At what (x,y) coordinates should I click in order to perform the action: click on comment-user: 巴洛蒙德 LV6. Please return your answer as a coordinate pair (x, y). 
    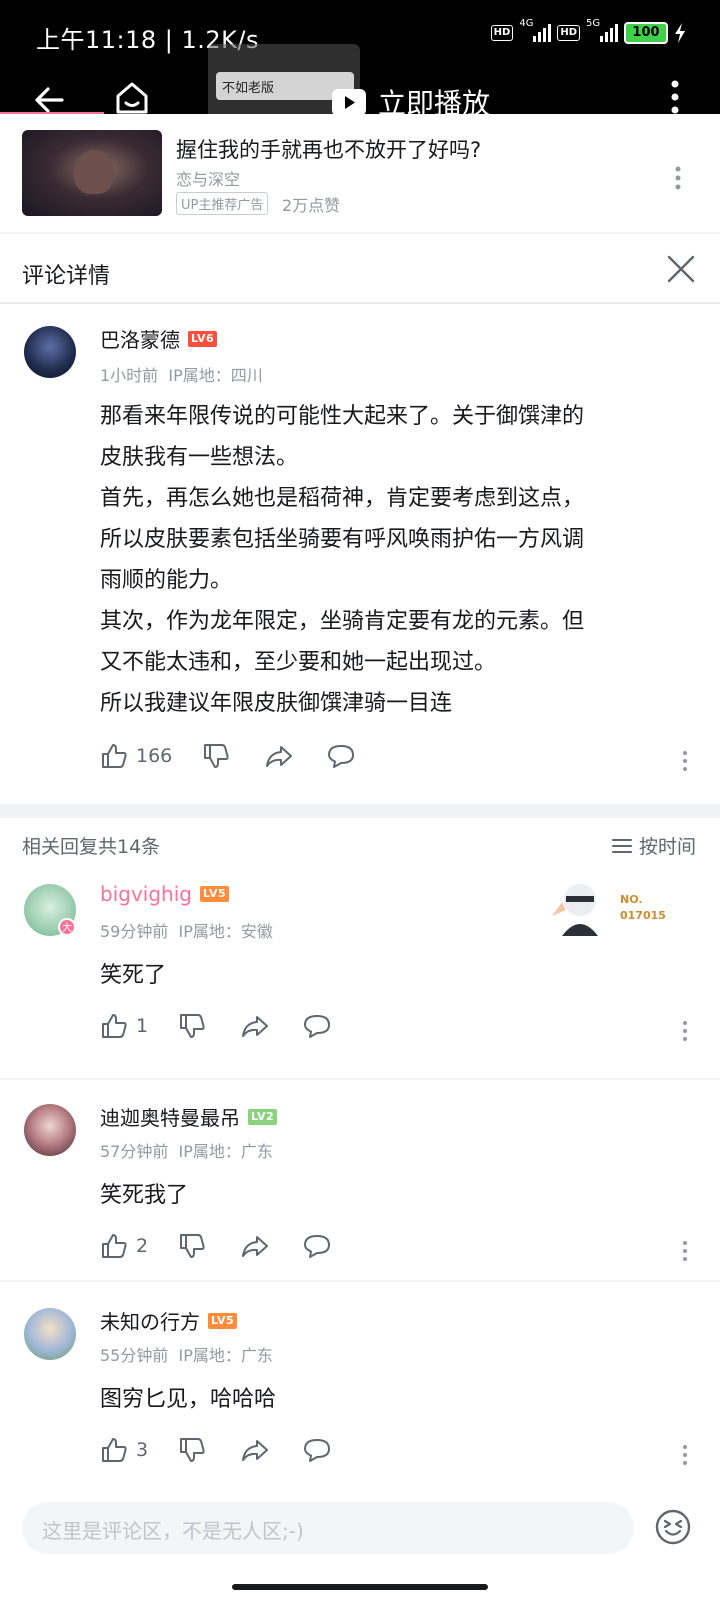
    Looking at the image, I should click on (159, 338).